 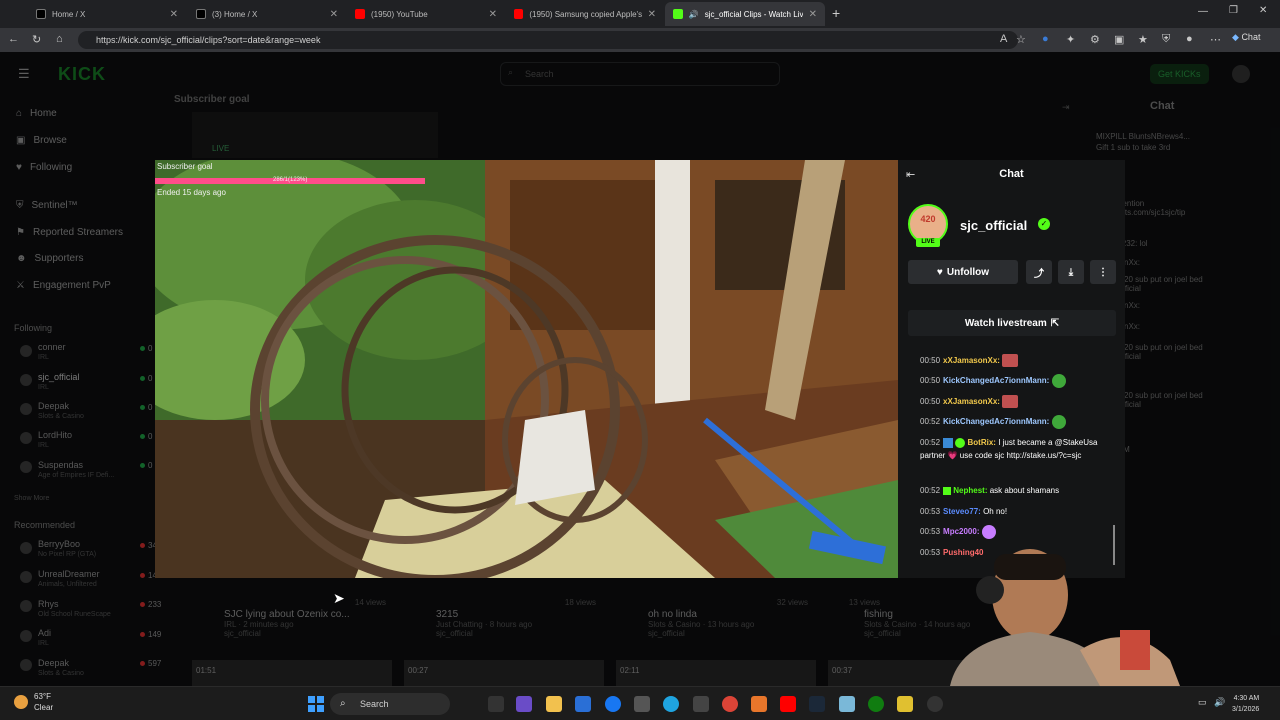 What do you see at coordinates (1246, 709) in the screenshot?
I see `clock-date: 3/1/2026` at bounding box center [1246, 709].